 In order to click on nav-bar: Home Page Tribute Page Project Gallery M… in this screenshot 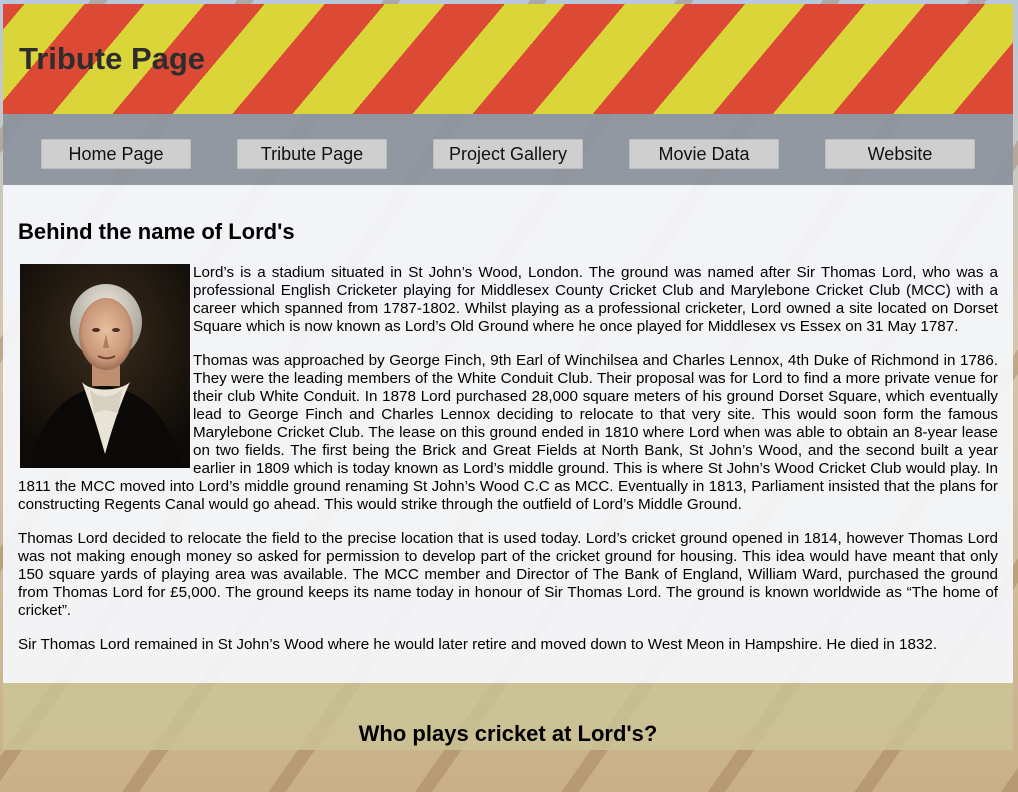, I will do `click(508, 149)`.